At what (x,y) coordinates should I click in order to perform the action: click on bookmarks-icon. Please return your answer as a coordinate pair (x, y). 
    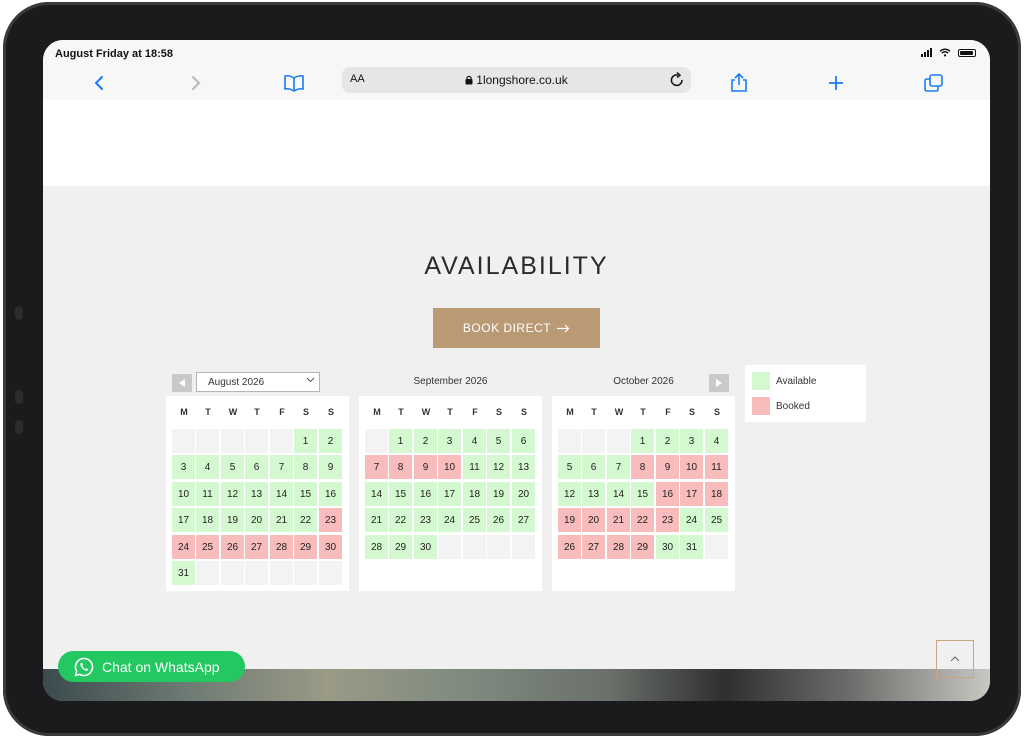
    Looking at the image, I should click on (294, 83).